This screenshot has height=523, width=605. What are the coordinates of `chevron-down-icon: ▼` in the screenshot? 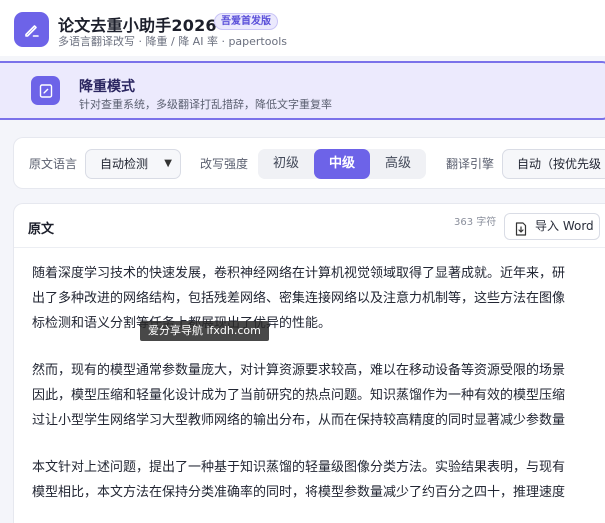 It's located at (168, 163).